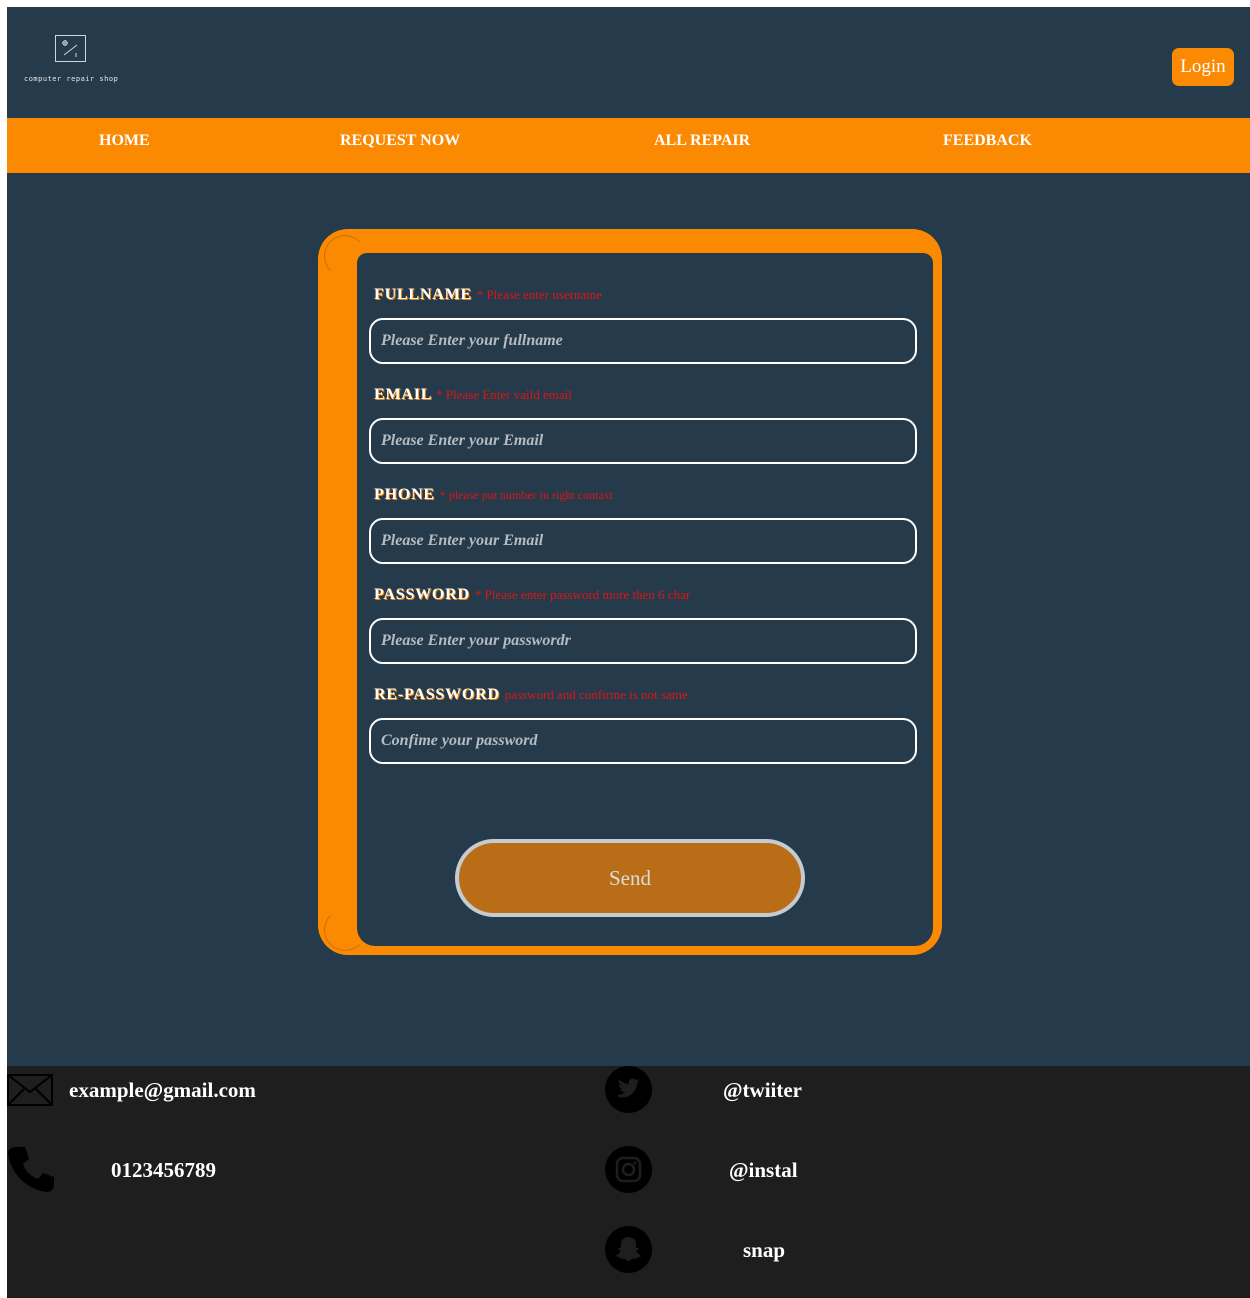 This screenshot has width=1250, height=1298. I want to click on phone-input, so click(643, 541).